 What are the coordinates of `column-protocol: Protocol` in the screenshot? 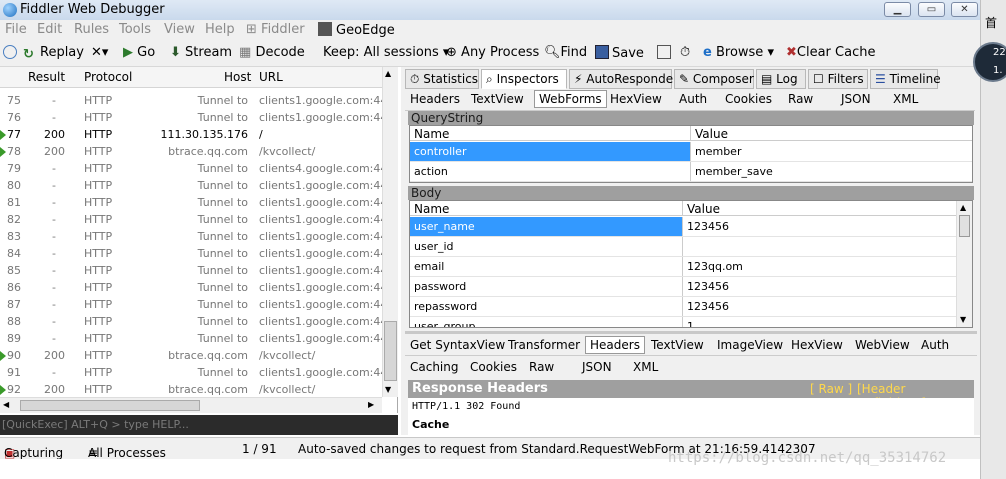 It's located at (108, 77).